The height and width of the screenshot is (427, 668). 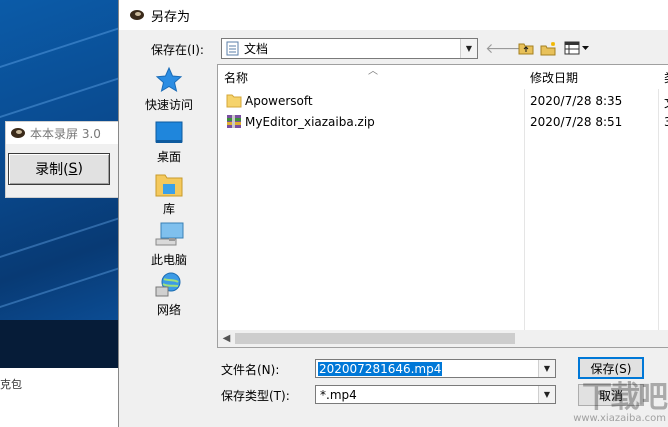 What do you see at coordinates (625, 397) in the screenshot?
I see `watermark-logo: 下载吧` at bounding box center [625, 397].